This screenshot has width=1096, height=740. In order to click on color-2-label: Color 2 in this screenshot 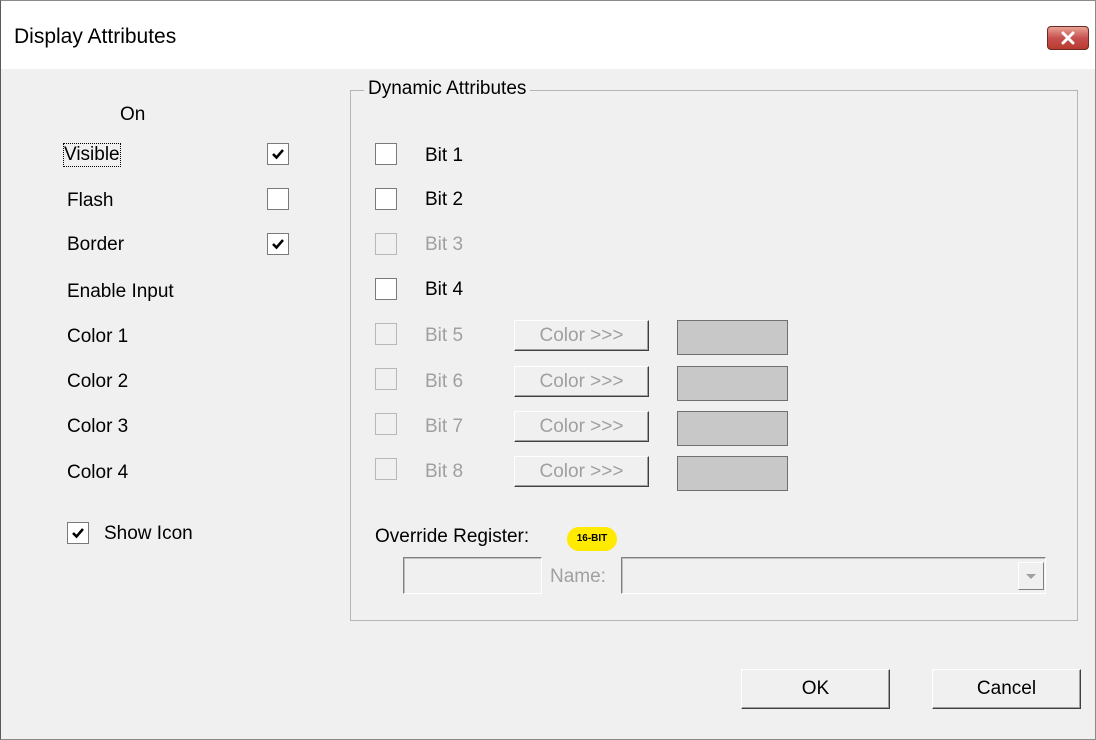, I will do `click(98, 381)`.